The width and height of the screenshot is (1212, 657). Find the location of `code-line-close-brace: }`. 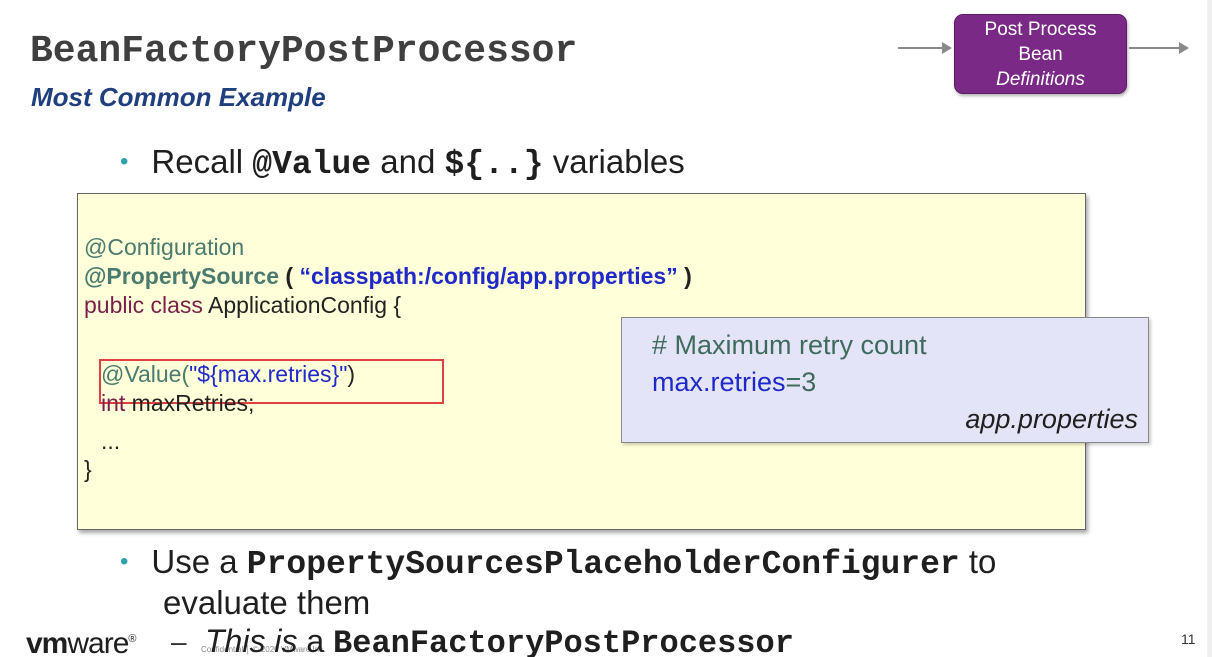

code-line-close-brace: } is located at coordinates (88, 469).